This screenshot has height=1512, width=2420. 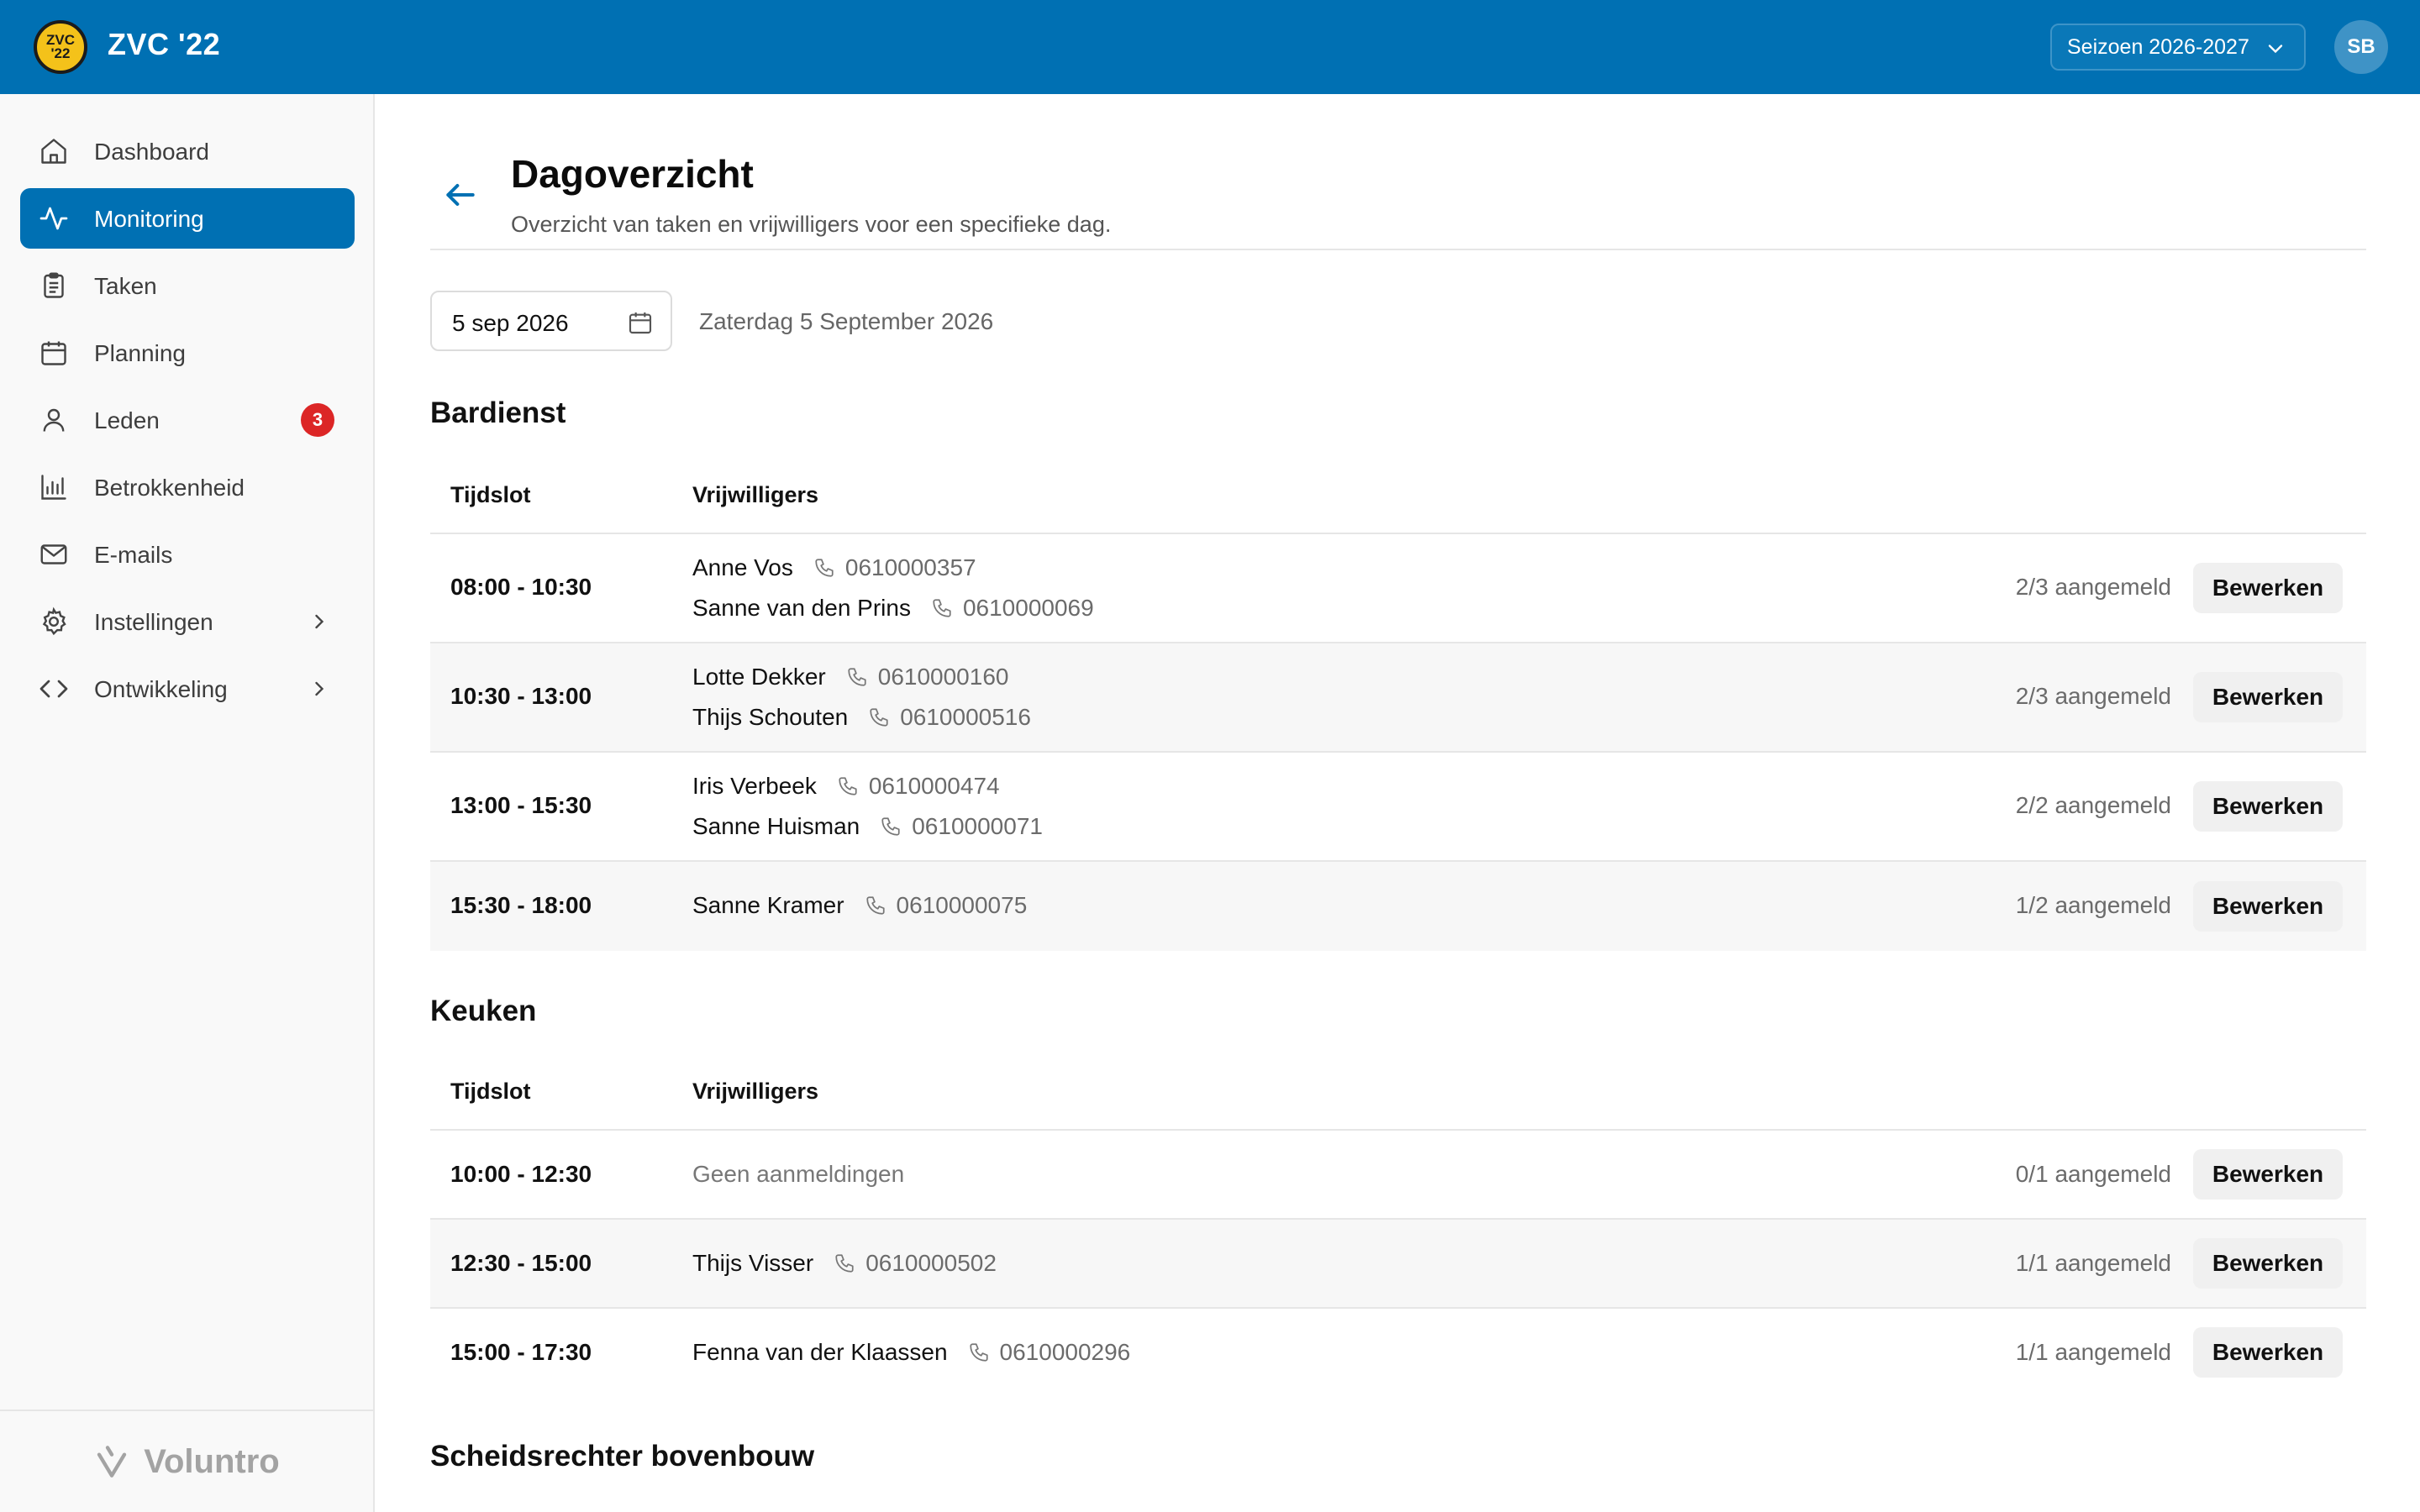 What do you see at coordinates (2093, 696) in the screenshot?
I see `signup-count: 2/3 aangemeld` at bounding box center [2093, 696].